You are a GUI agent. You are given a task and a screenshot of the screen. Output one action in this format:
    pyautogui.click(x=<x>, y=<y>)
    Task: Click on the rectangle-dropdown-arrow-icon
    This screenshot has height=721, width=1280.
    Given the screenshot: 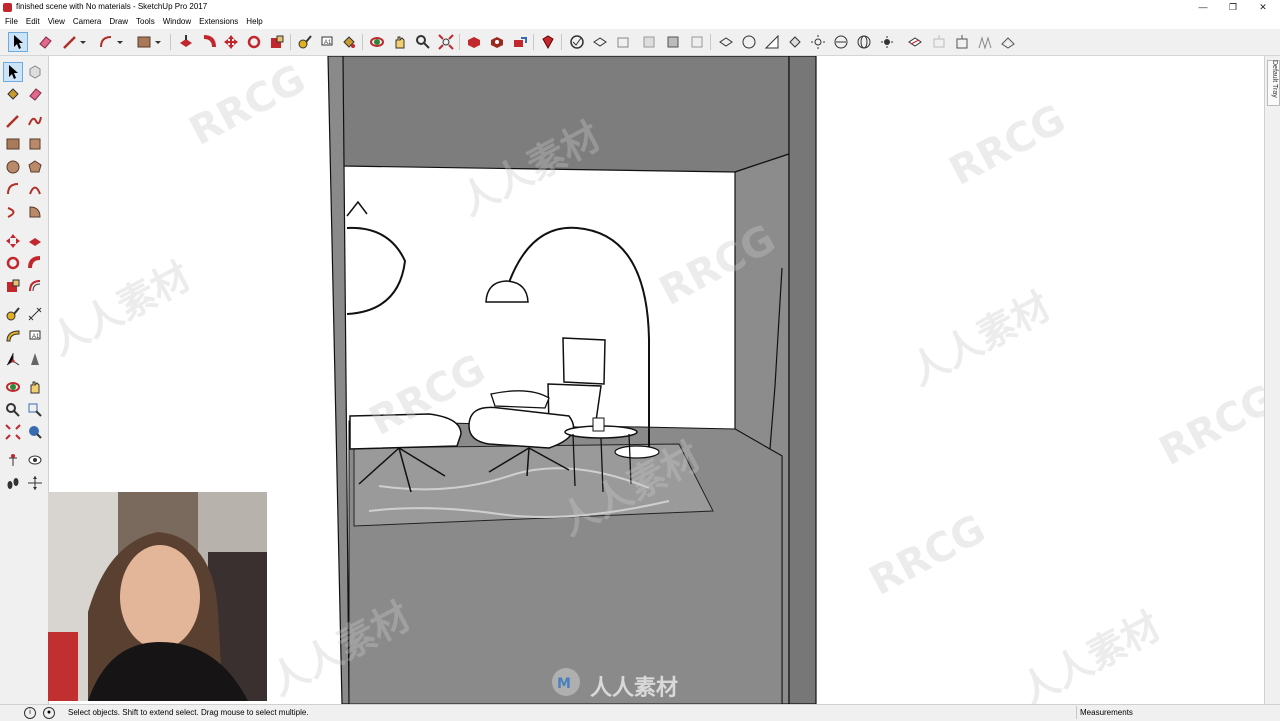 What is the action you would take?
    pyautogui.click(x=158, y=42)
    